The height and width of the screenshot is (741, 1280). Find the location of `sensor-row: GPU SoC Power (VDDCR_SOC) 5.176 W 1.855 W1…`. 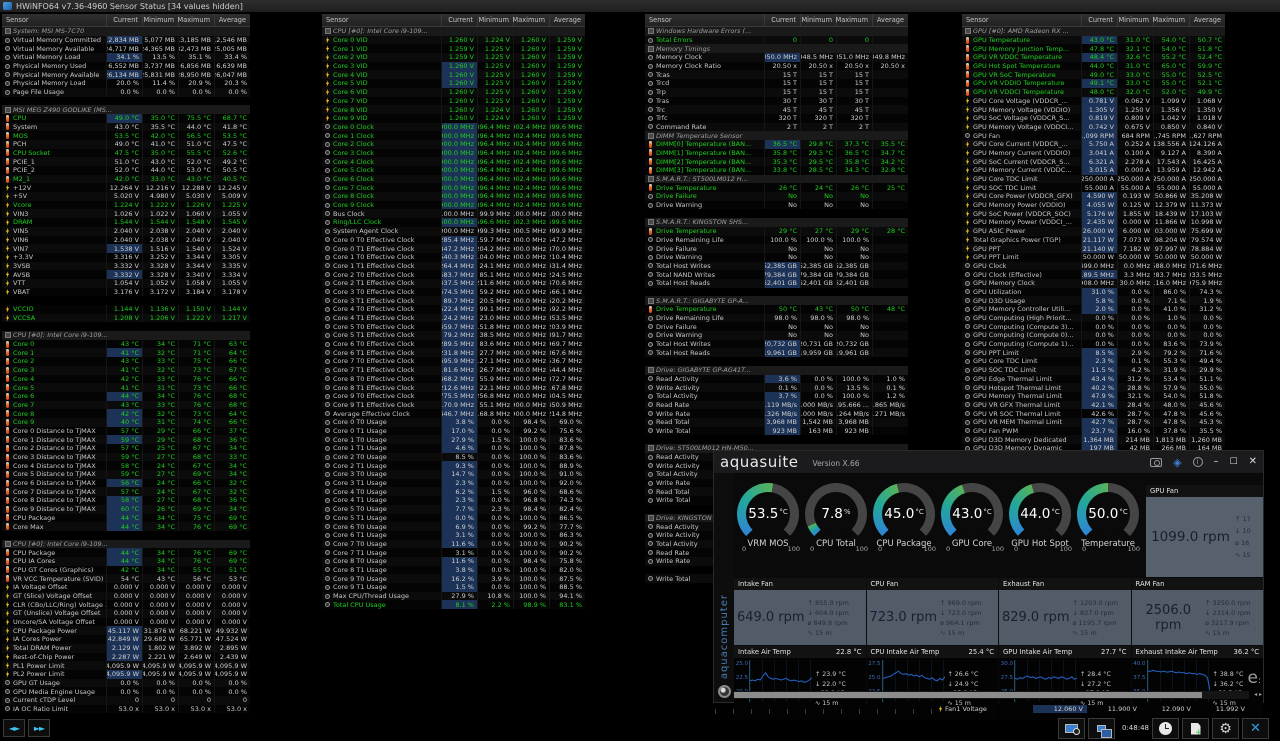

sensor-row: GPU SoC Power (VDDCR_SOC) 5.176 W 1.855 W1… is located at coordinates (1093, 214).